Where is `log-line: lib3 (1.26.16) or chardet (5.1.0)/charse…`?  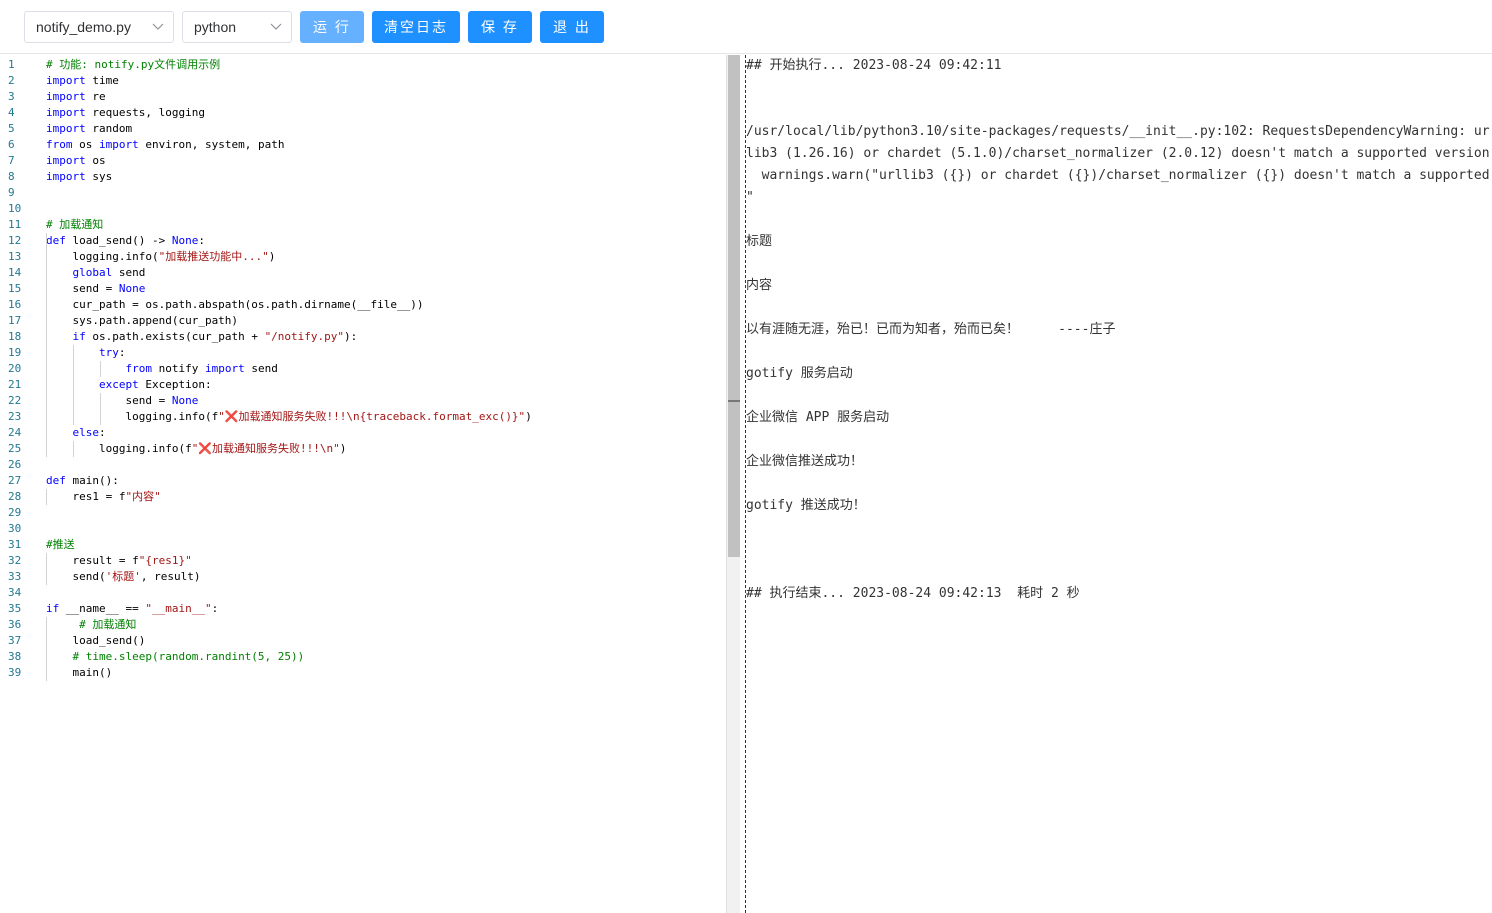
log-line: lib3 (1.26.16) or chardet (5.1.0)/charse… is located at coordinates (1118, 153).